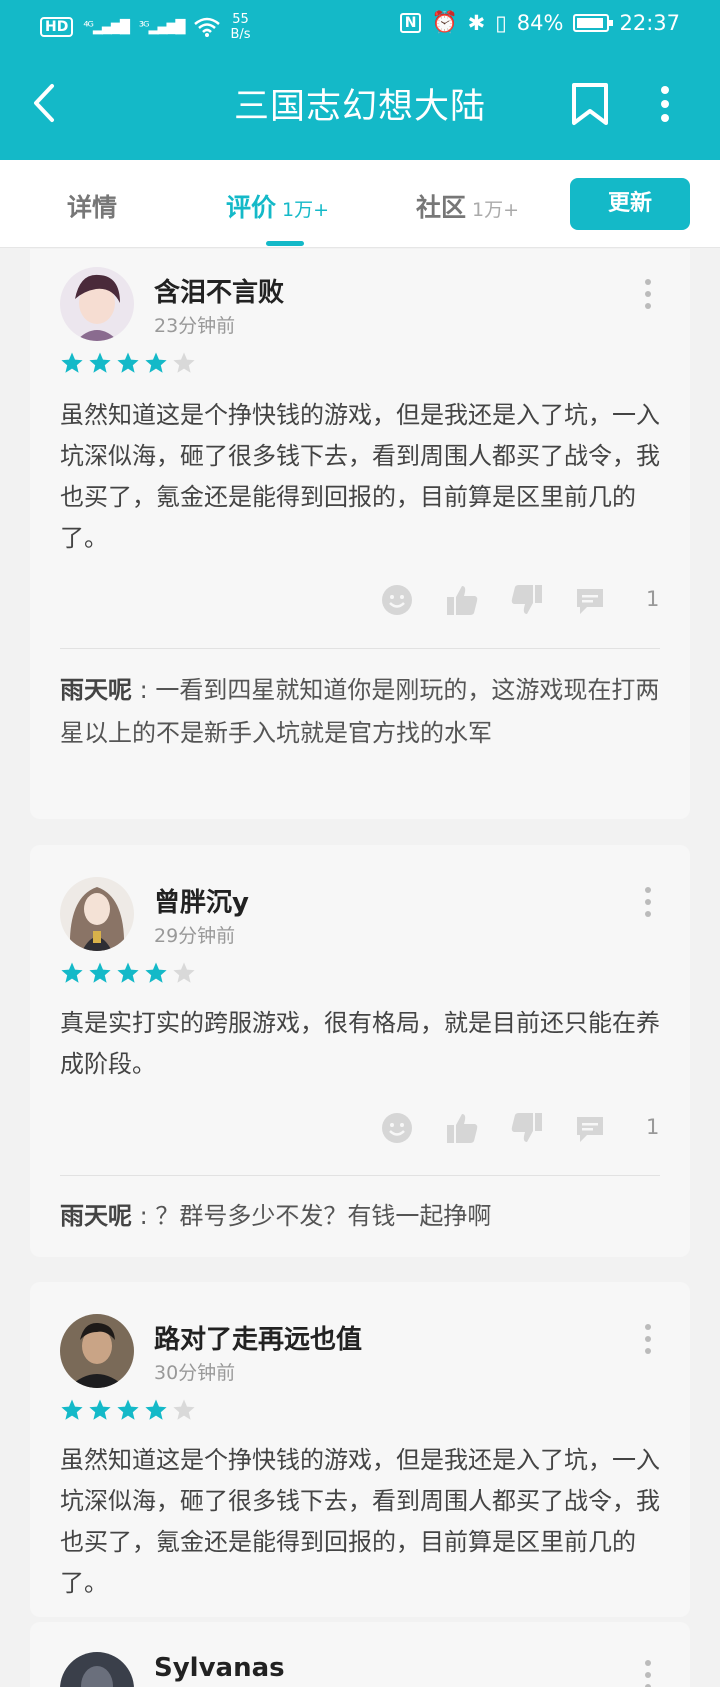  I want to click on review-time: 30分钟前, so click(195, 1373).